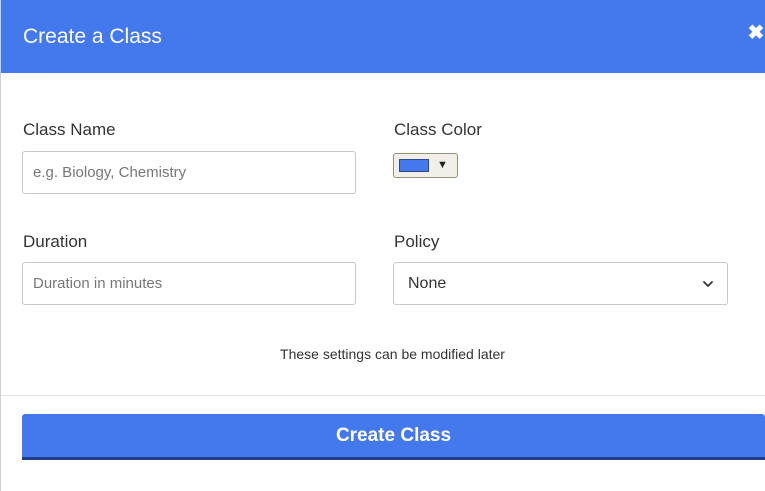  What do you see at coordinates (755, 33) in the screenshot?
I see `close-icon: ✖` at bounding box center [755, 33].